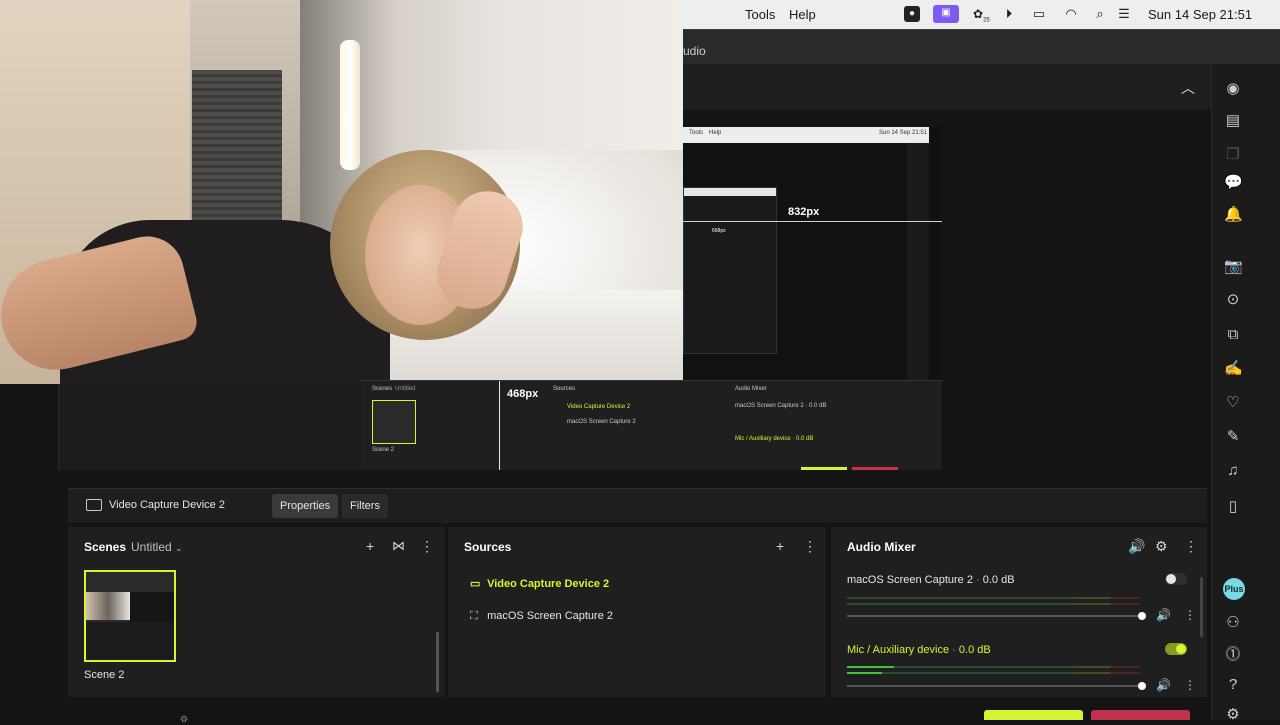 This screenshot has width=1280, height=725. I want to click on channel-2-volume-knob, so click(1142, 686).